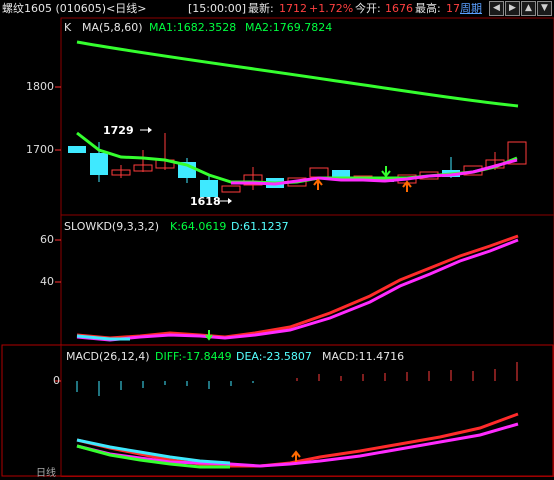  What do you see at coordinates (297, 74) in the screenshot?
I see `ma60-line` at bounding box center [297, 74].